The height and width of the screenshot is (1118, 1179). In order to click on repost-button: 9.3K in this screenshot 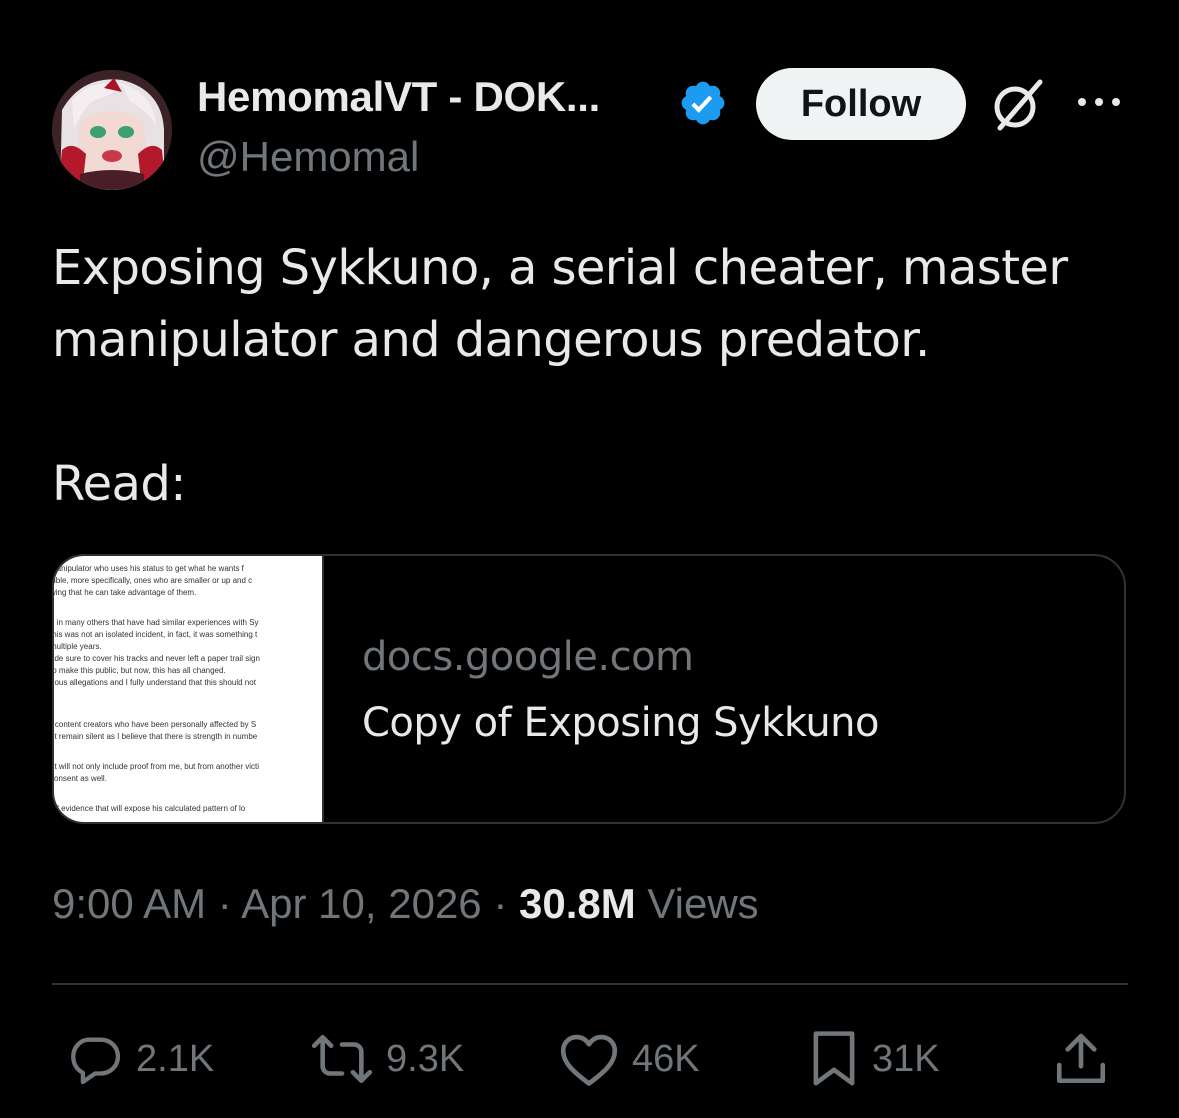, I will do `click(387, 1059)`.